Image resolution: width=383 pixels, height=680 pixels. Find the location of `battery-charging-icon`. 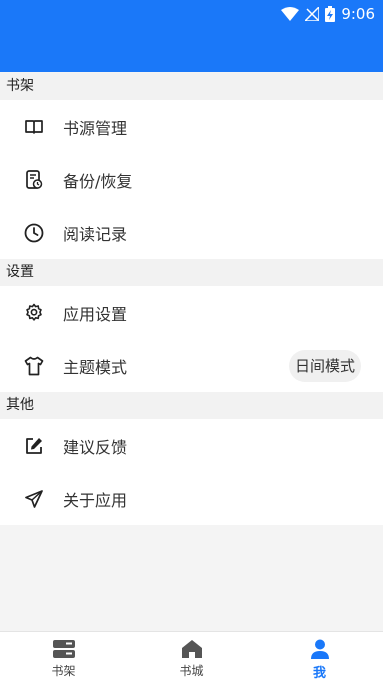

battery-charging-icon is located at coordinates (330, 14).